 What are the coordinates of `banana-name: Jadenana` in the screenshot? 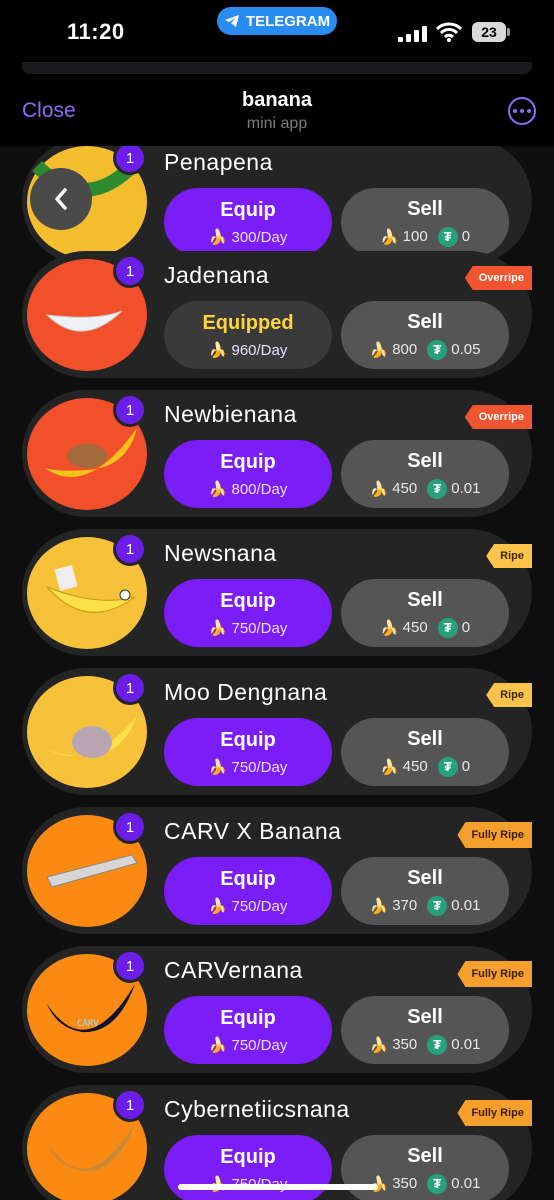 It's located at (217, 275).